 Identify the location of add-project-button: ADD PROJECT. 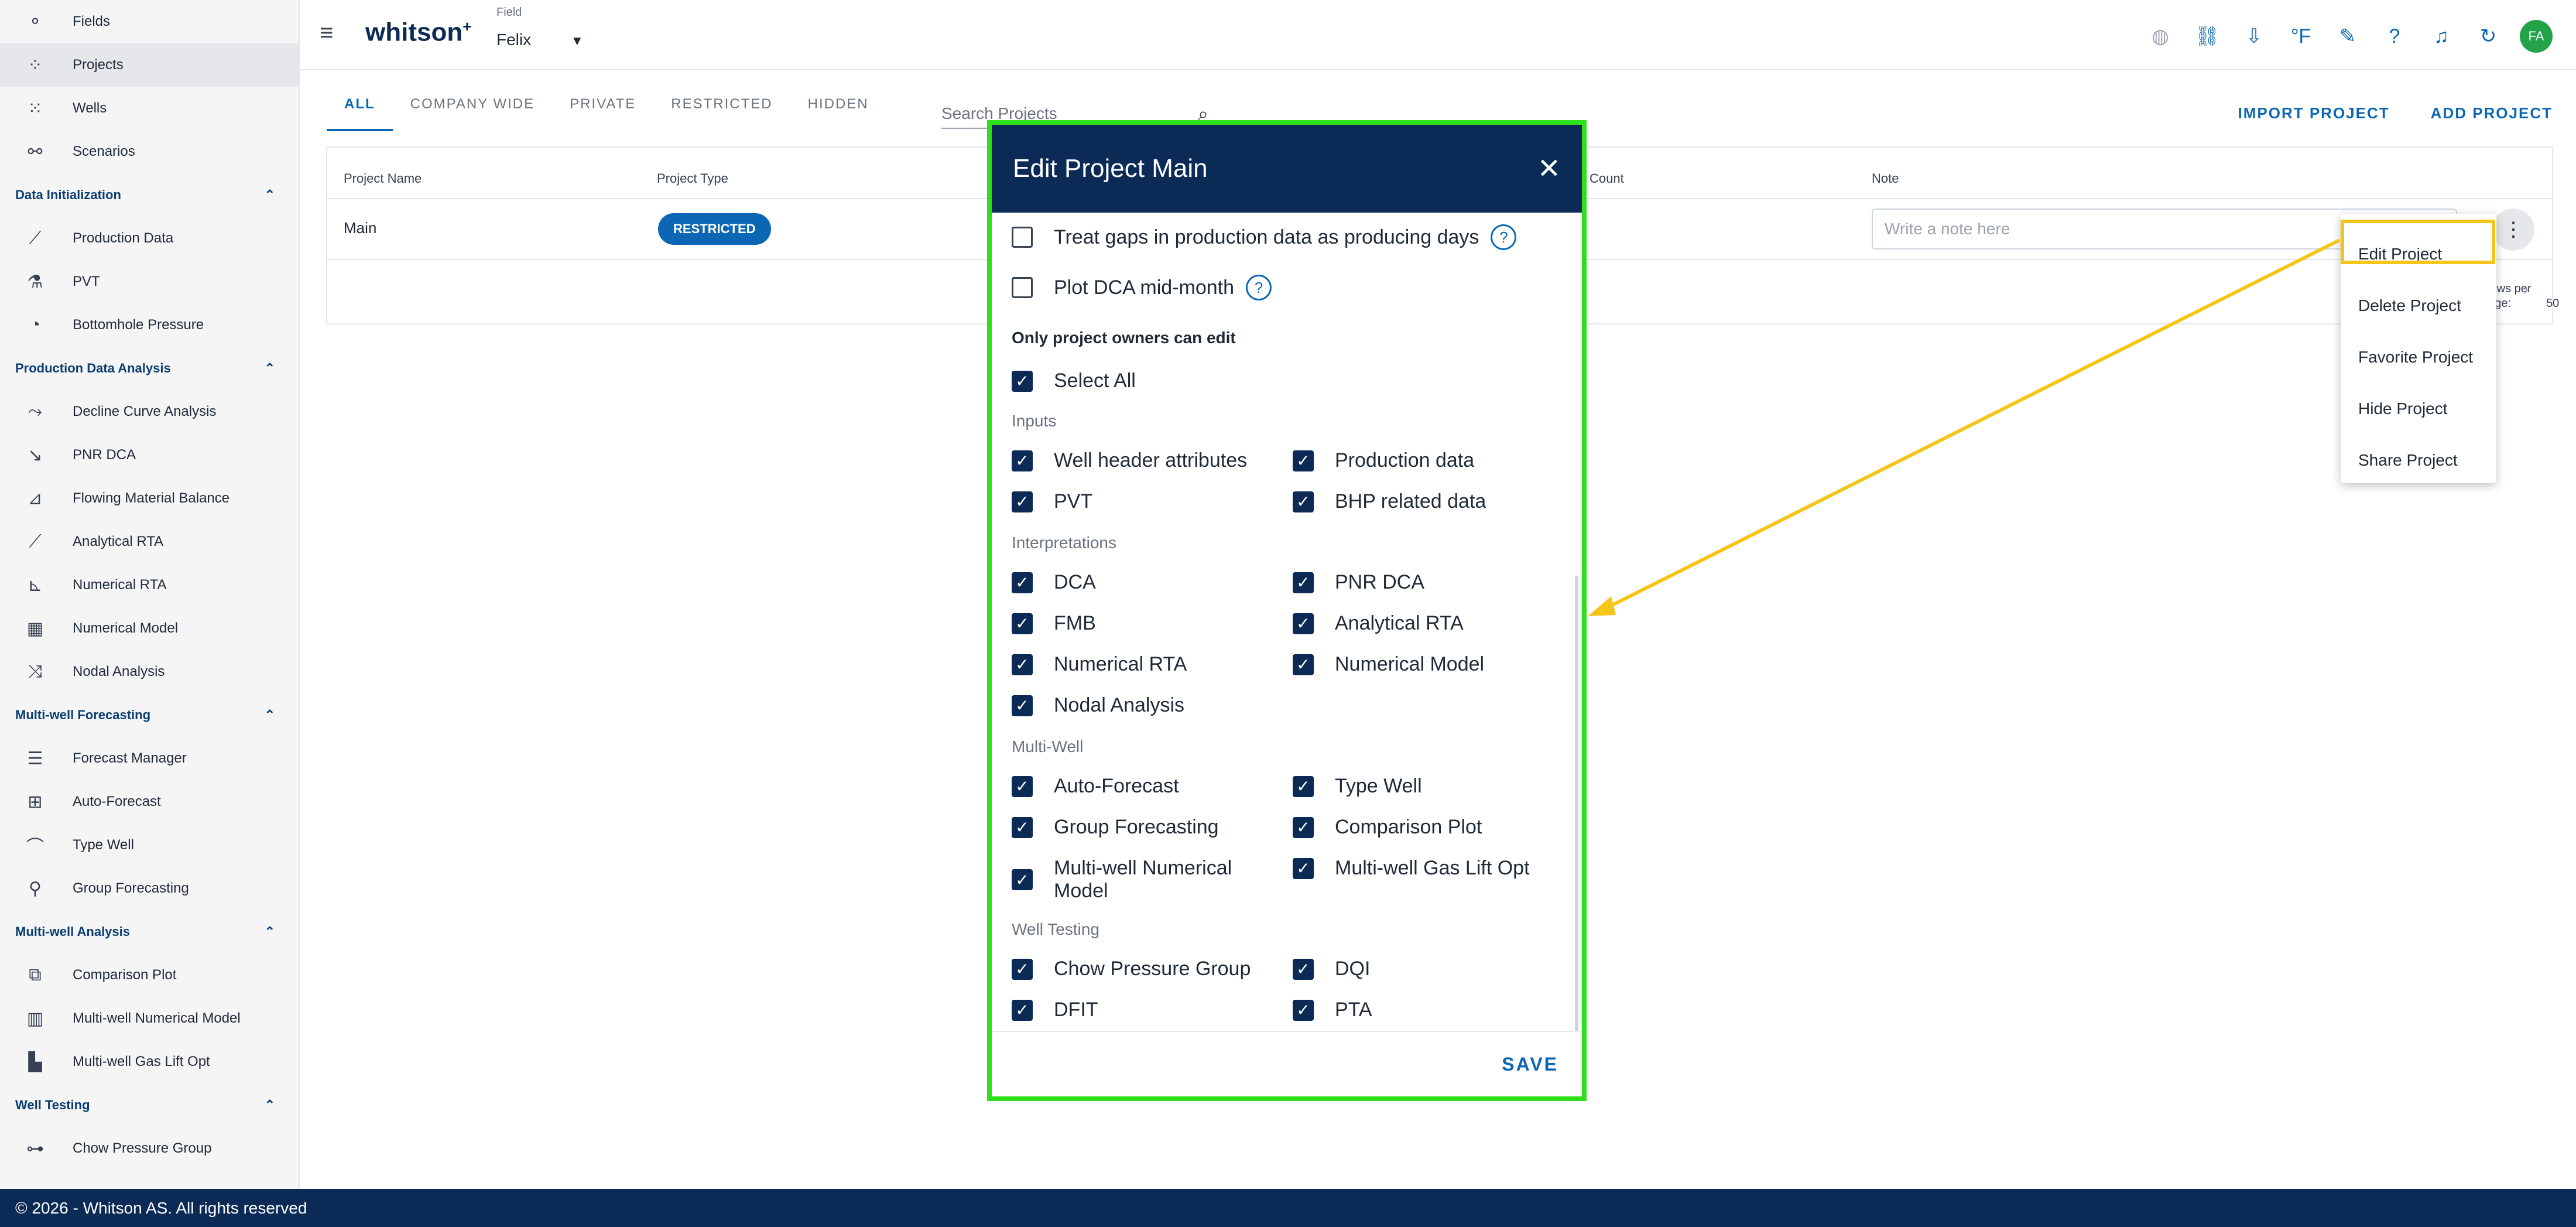
(2492, 113).